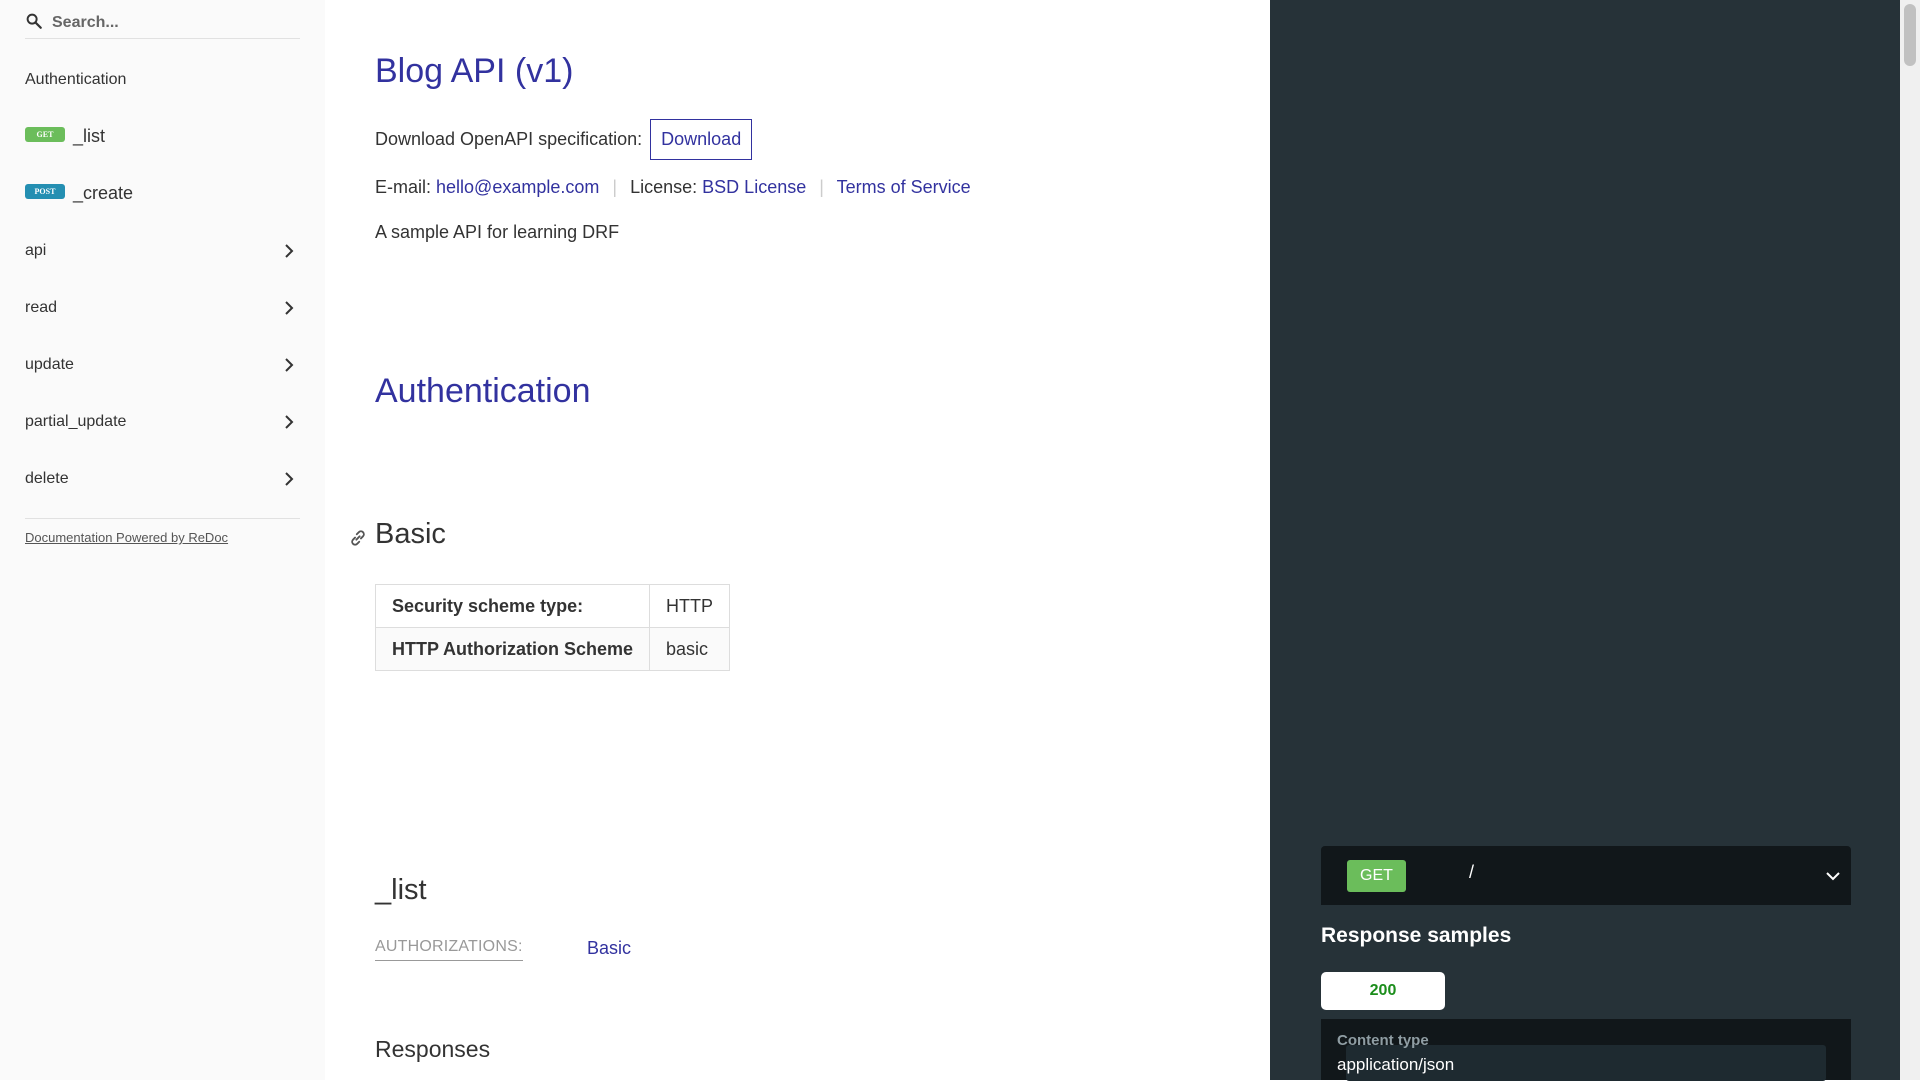  I want to click on table-value: HTTP, so click(690, 606).